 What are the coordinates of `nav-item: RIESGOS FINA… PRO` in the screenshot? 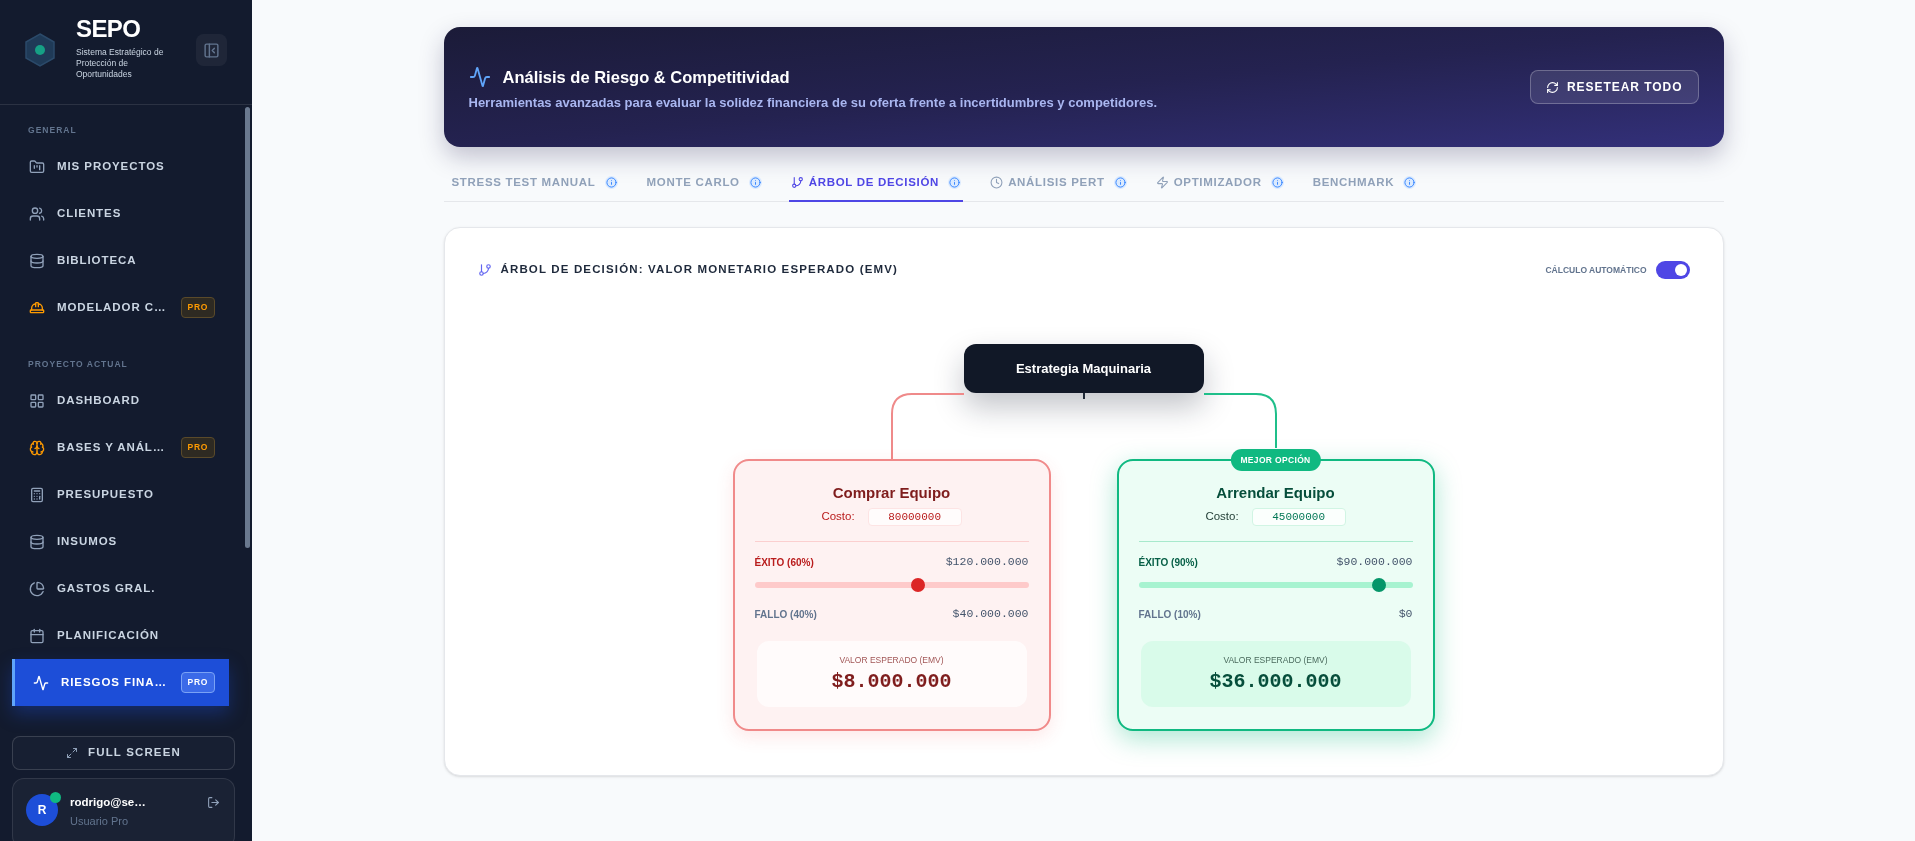 It's located at (120, 682).